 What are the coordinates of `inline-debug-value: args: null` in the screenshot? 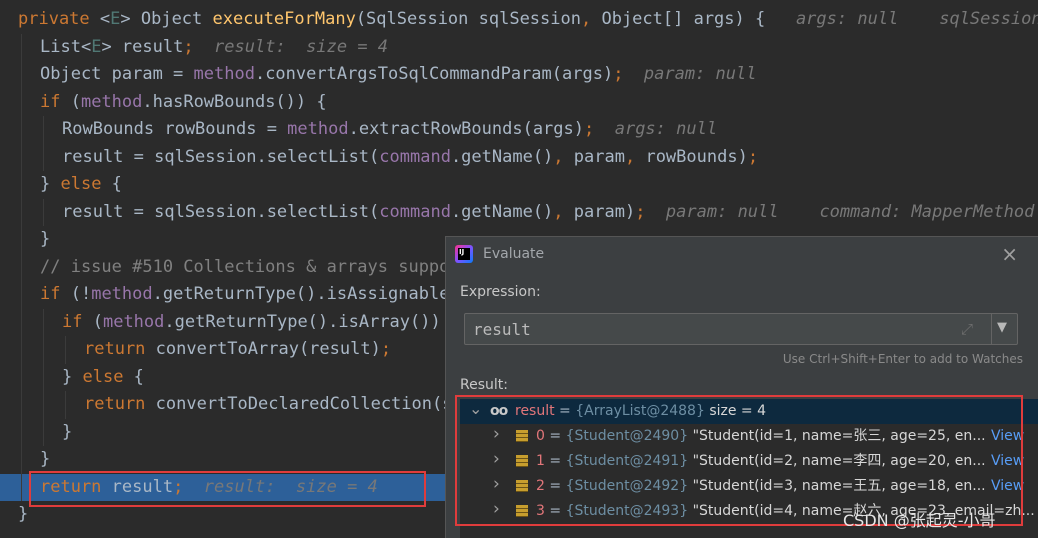 It's located at (656, 129).